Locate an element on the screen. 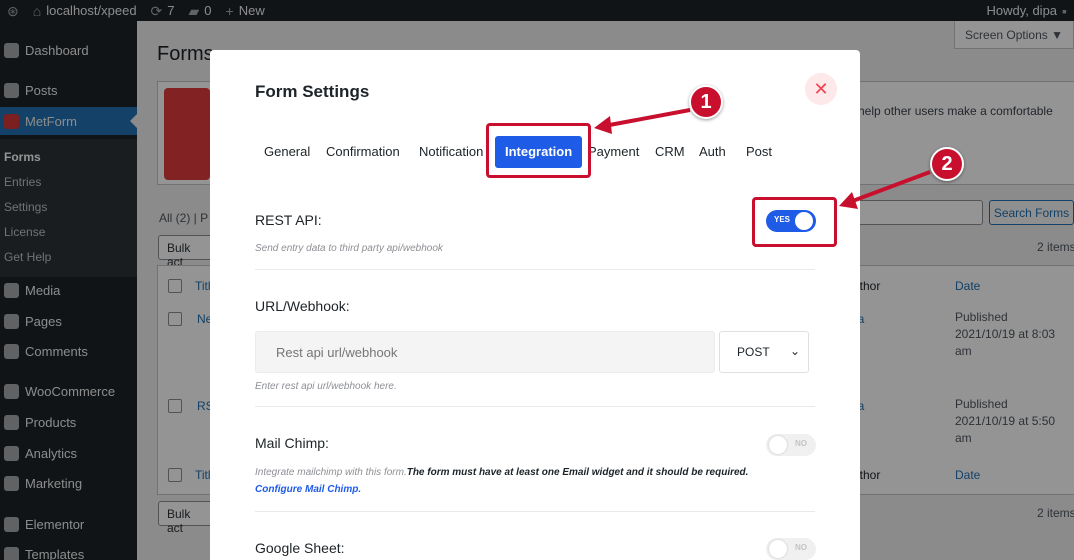  annotation-arrows is located at coordinates (762, 158).